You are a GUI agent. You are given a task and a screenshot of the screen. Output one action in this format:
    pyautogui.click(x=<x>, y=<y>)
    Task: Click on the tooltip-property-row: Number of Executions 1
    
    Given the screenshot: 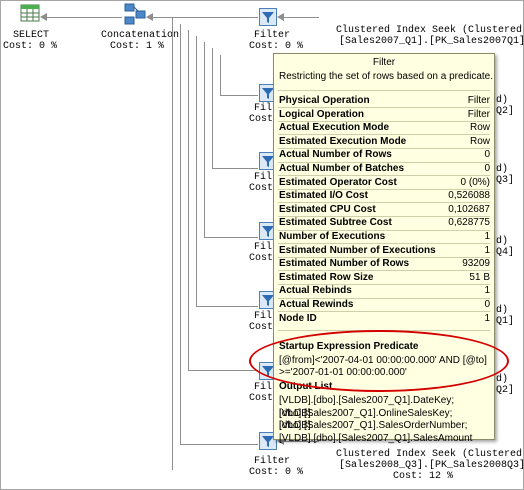 What is the action you would take?
    pyautogui.click(x=384, y=237)
    